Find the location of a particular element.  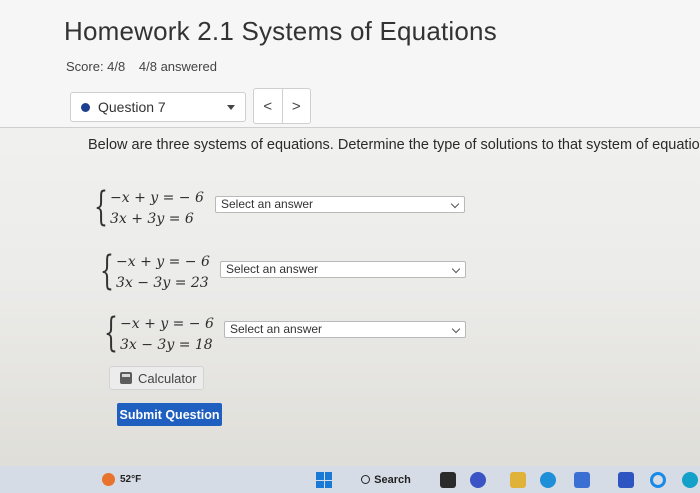

answer-select-3: Select an answer is located at coordinates (345, 329).